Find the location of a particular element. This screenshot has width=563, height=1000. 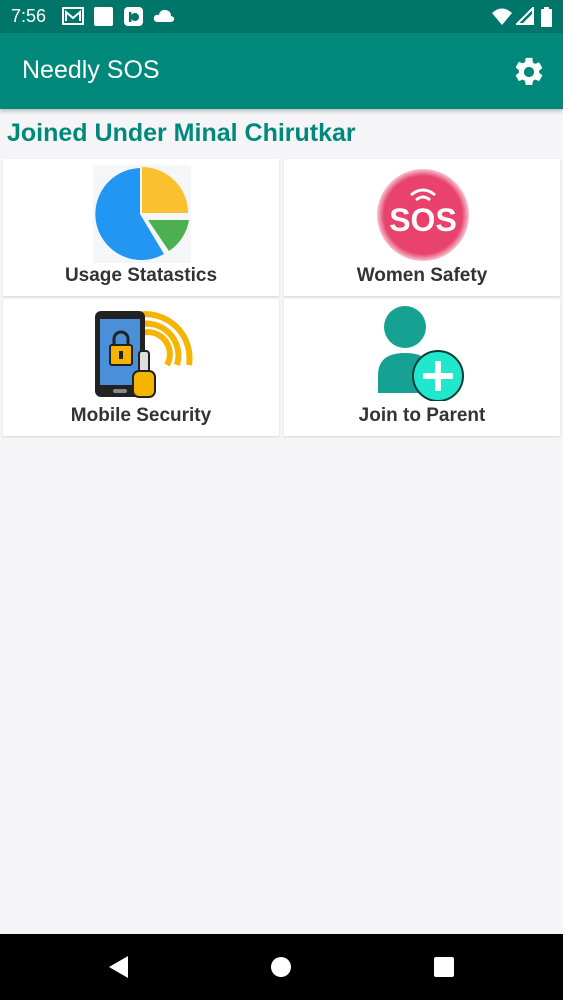

status-time: 7:56 is located at coordinates (29, 16).